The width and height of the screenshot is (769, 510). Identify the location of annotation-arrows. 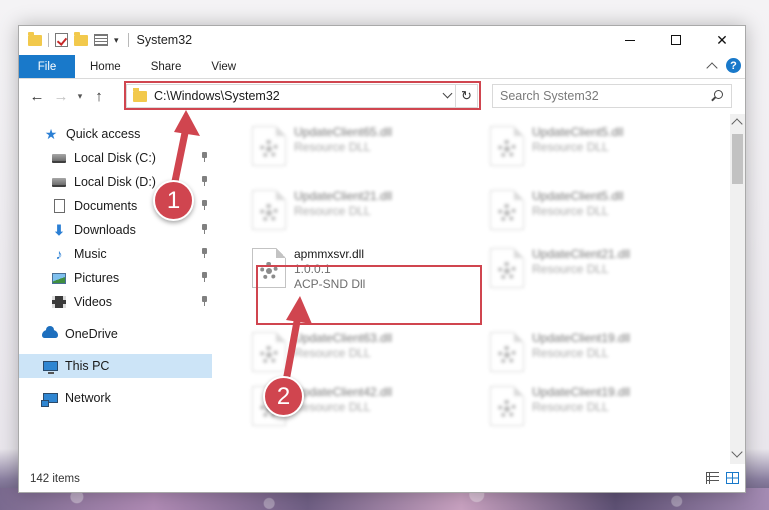
(240, 253).